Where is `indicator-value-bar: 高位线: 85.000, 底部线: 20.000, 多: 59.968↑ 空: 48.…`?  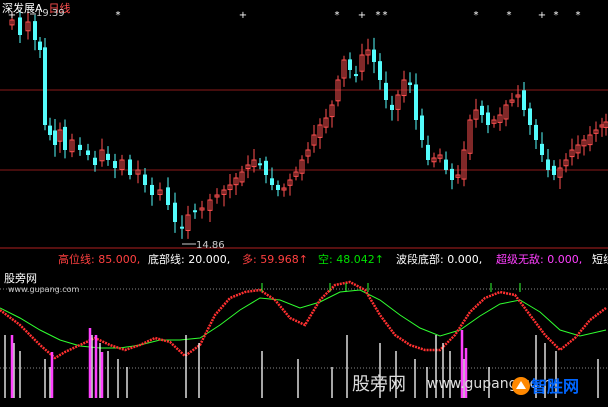
indicator-value-bar: 高位线: 85.000, 底部线: 20.000, 多: 59.968↑ 空: 48.… is located at coordinates (304, 258).